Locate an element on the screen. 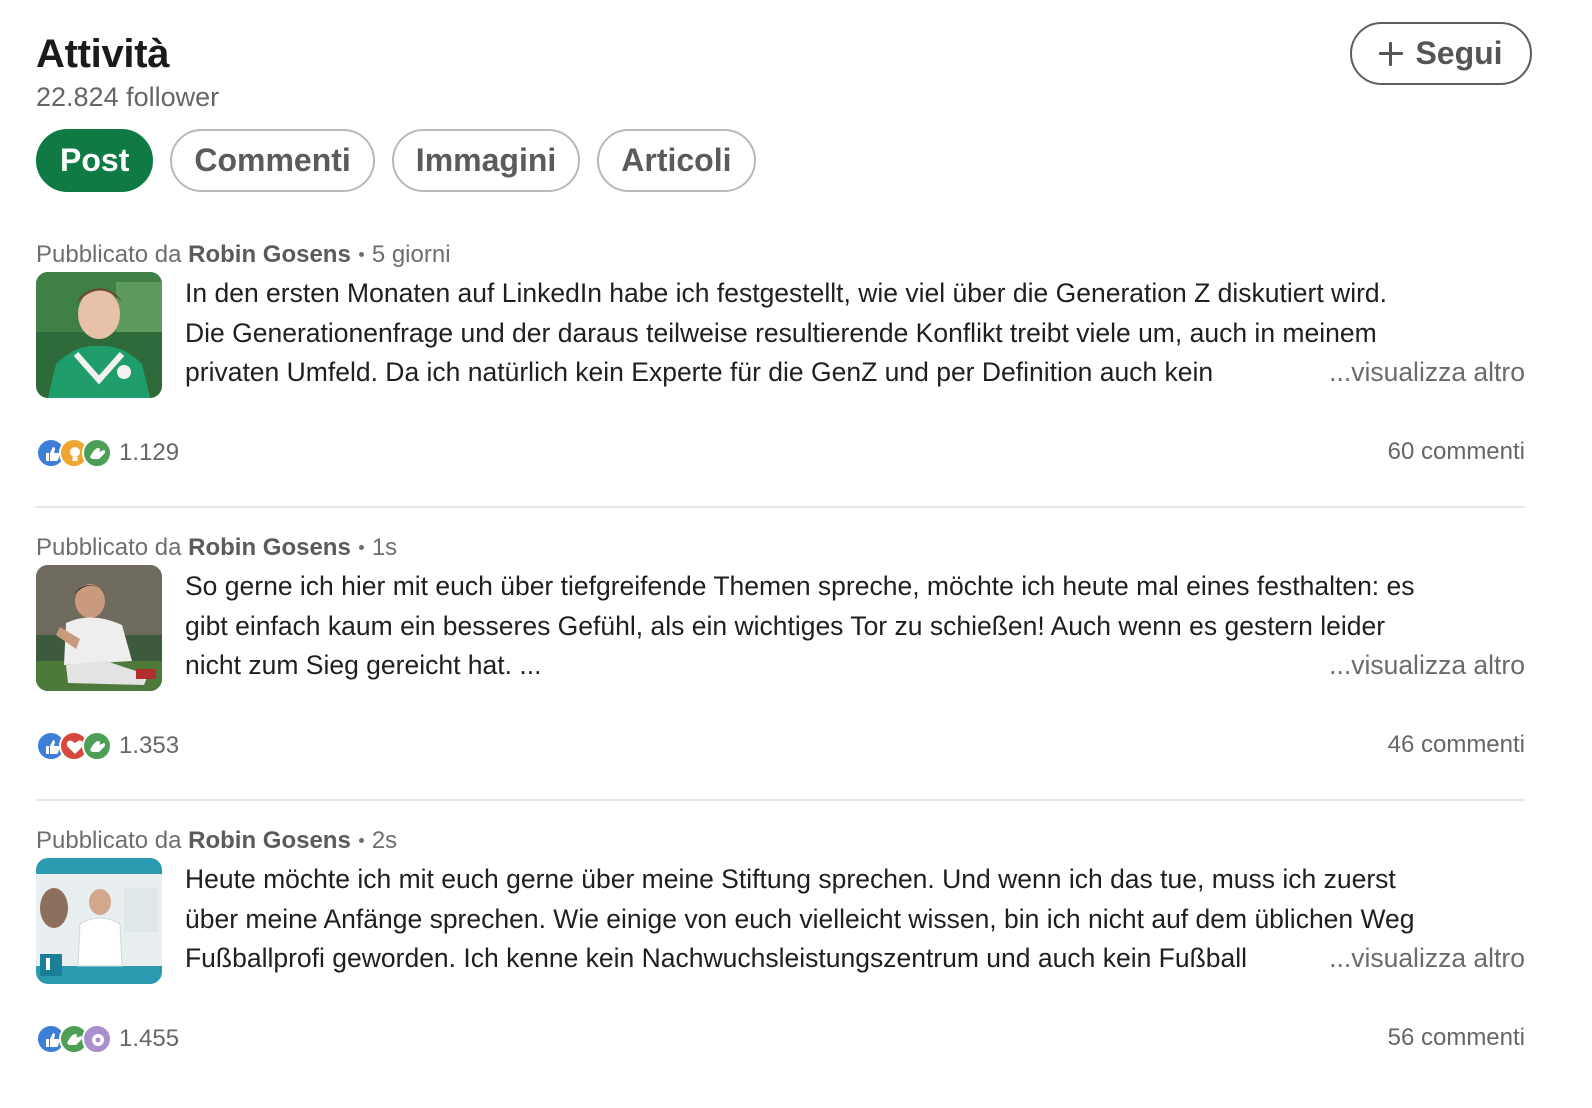 Image resolution: width=1592 pixels, height=1108 pixels. follow-button-label: Segui is located at coordinates (1459, 53).